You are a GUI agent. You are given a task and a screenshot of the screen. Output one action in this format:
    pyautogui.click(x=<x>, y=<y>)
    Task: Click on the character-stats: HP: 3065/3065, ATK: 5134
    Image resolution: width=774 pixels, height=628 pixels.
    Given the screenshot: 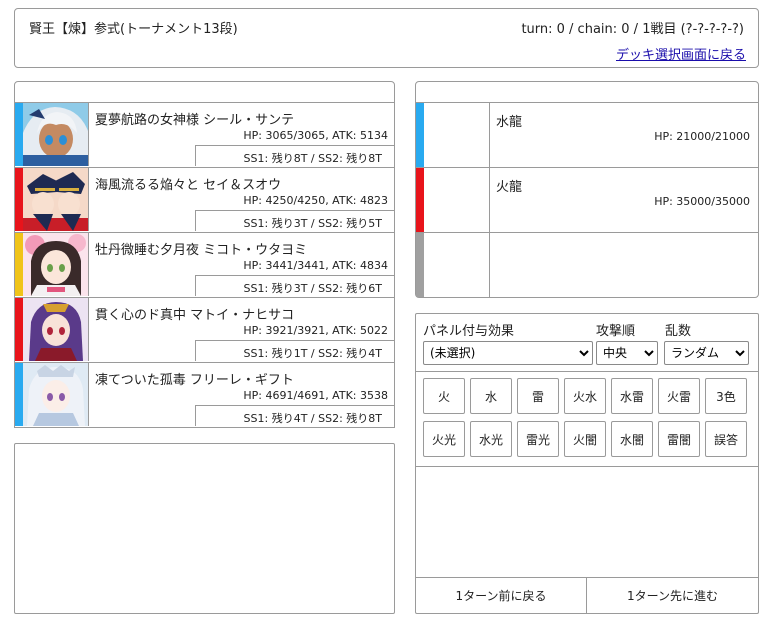 What is the action you would take?
    pyautogui.click(x=315, y=135)
    